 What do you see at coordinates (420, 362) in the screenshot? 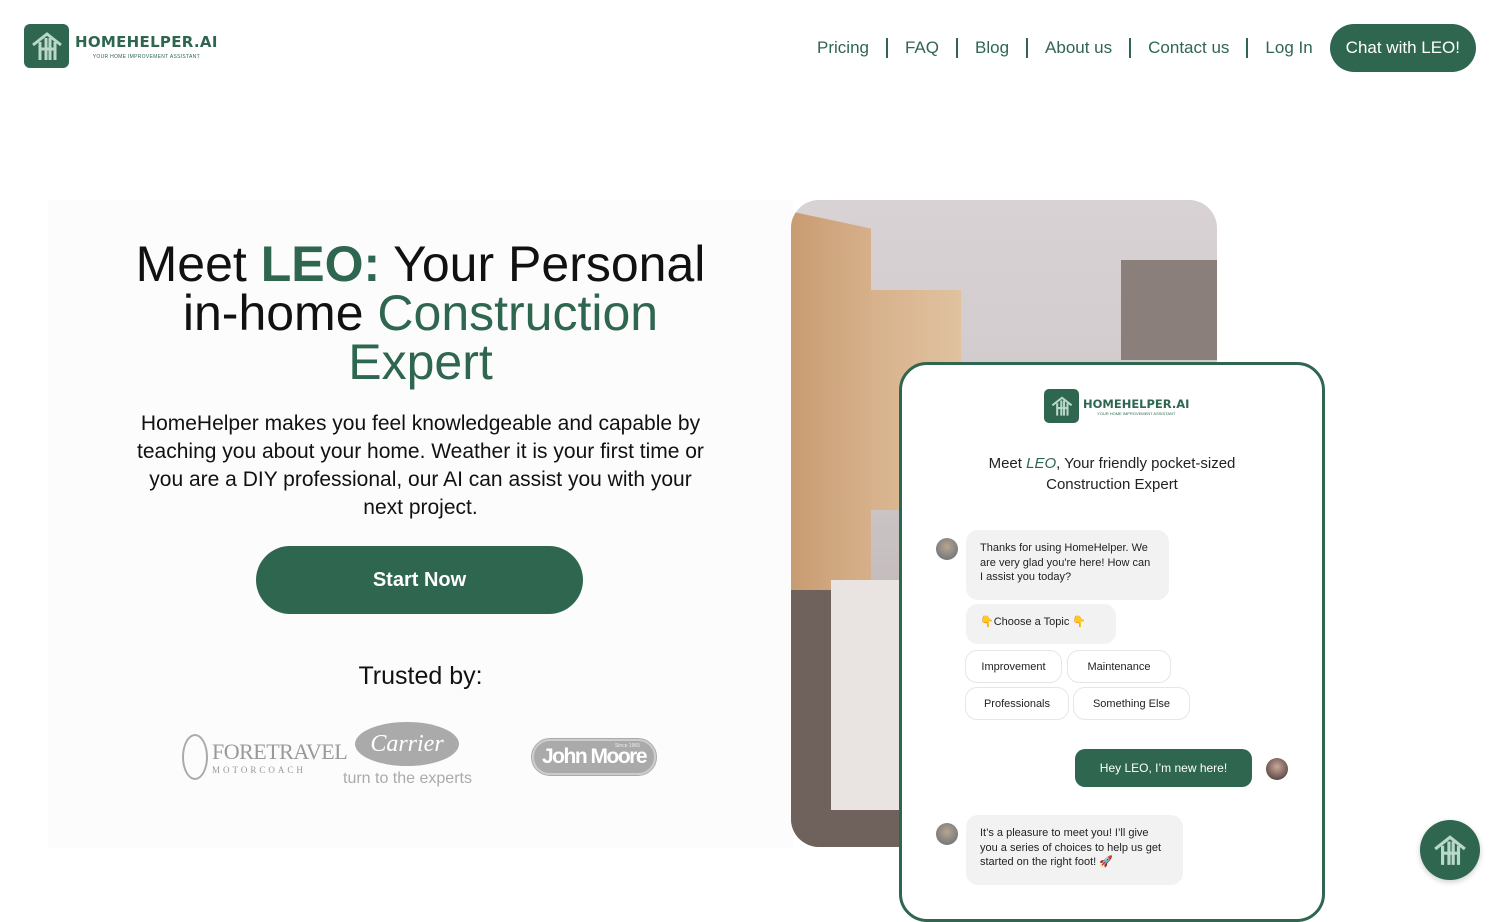
I see `title-part: Expert` at bounding box center [420, 362].